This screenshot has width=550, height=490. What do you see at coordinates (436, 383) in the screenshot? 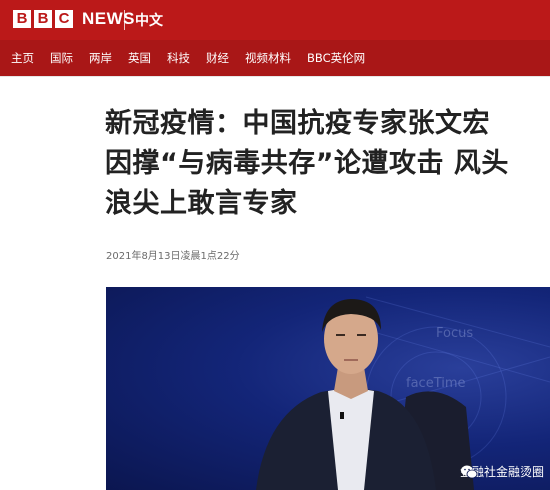
I see `watermark-facetime: faceTime` at bounding box center [436, 383].